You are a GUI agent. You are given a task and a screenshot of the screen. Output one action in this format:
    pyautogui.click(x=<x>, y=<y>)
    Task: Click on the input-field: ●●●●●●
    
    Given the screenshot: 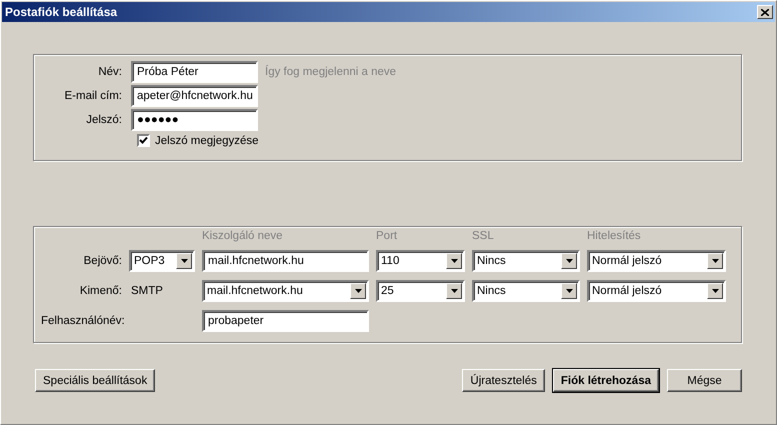 What is the action you would take?
    pyautogui.click(x=194, y=120)
    